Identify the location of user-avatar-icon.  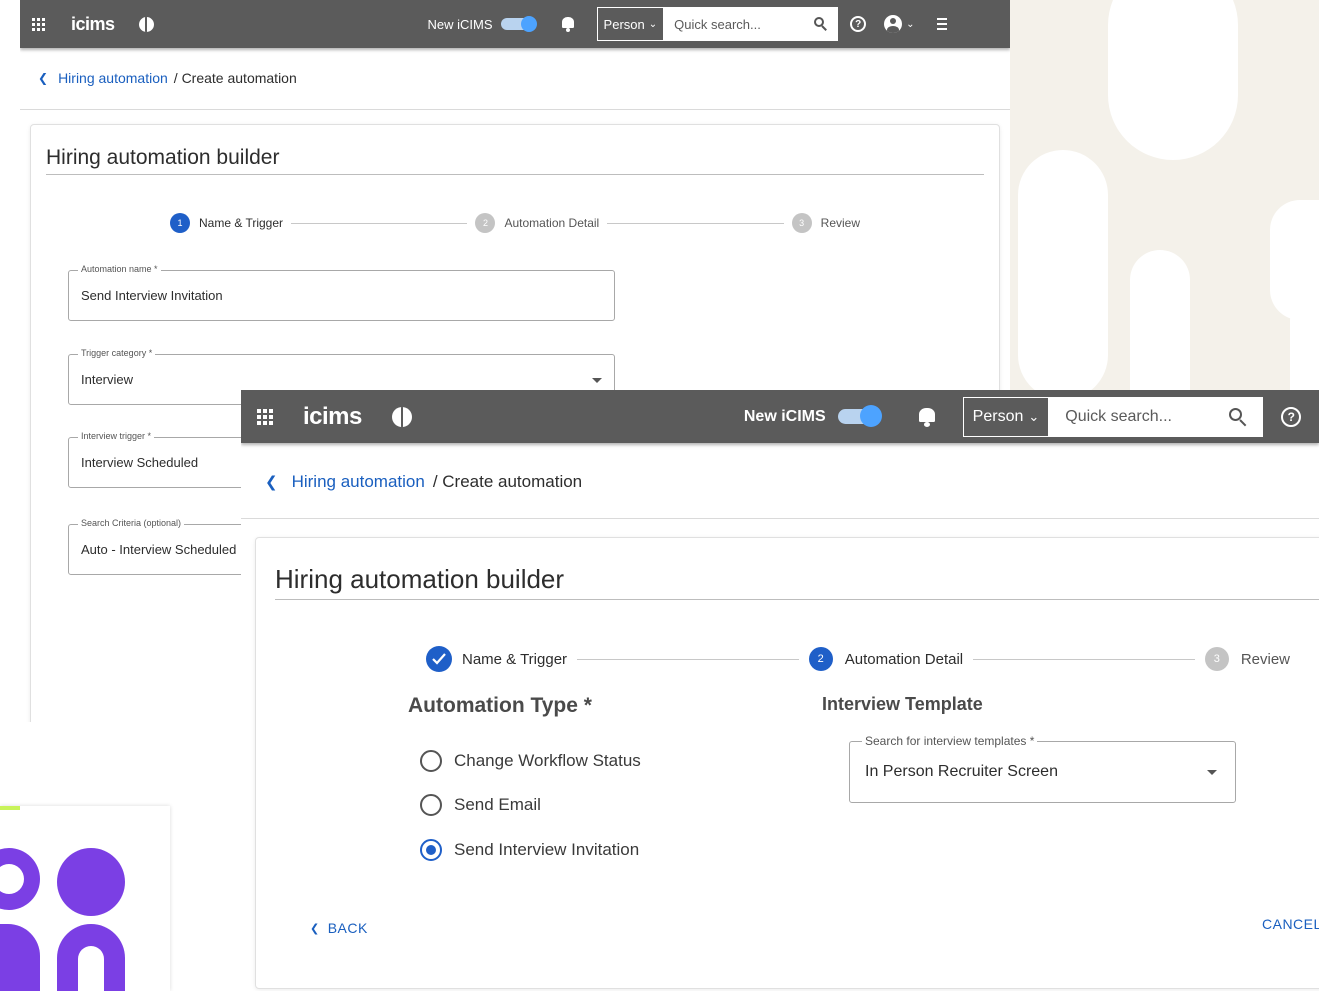
(893, 24).